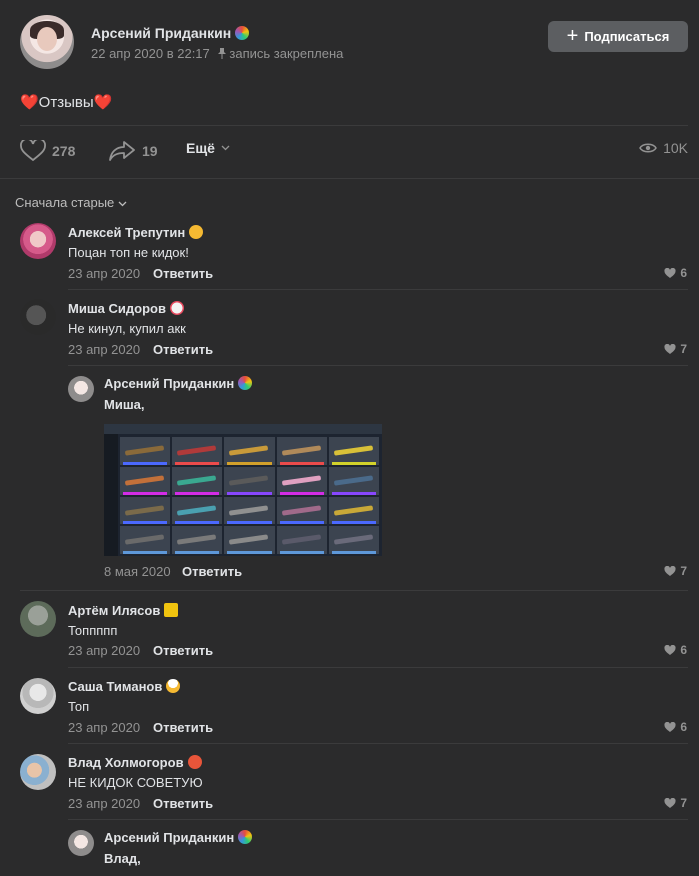 This screenshot has width=699, height=876. Describe the element at coordinates (173, 686) in the screenshot. I see `cook-emoji` at that location.